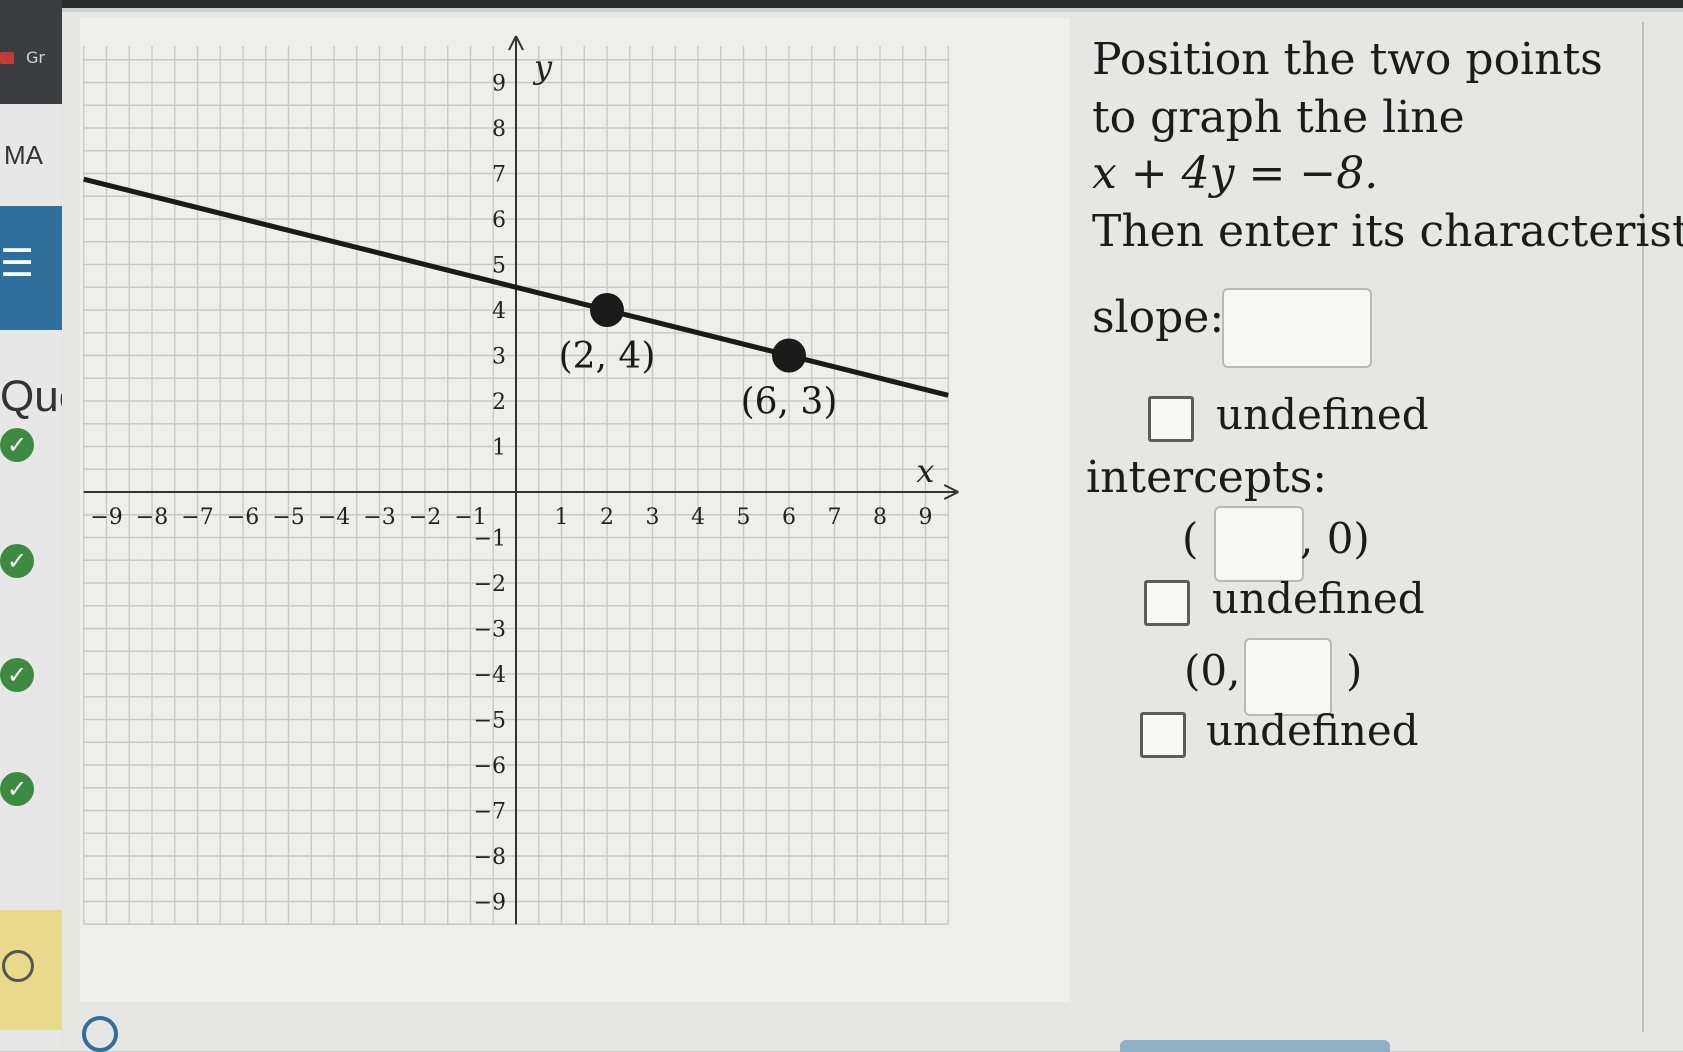 This screenshot has width=1683, height=1052. Describe the element at coordinates (106, 517) in the screenshot. I see `x-tick-label: −9` at that location.